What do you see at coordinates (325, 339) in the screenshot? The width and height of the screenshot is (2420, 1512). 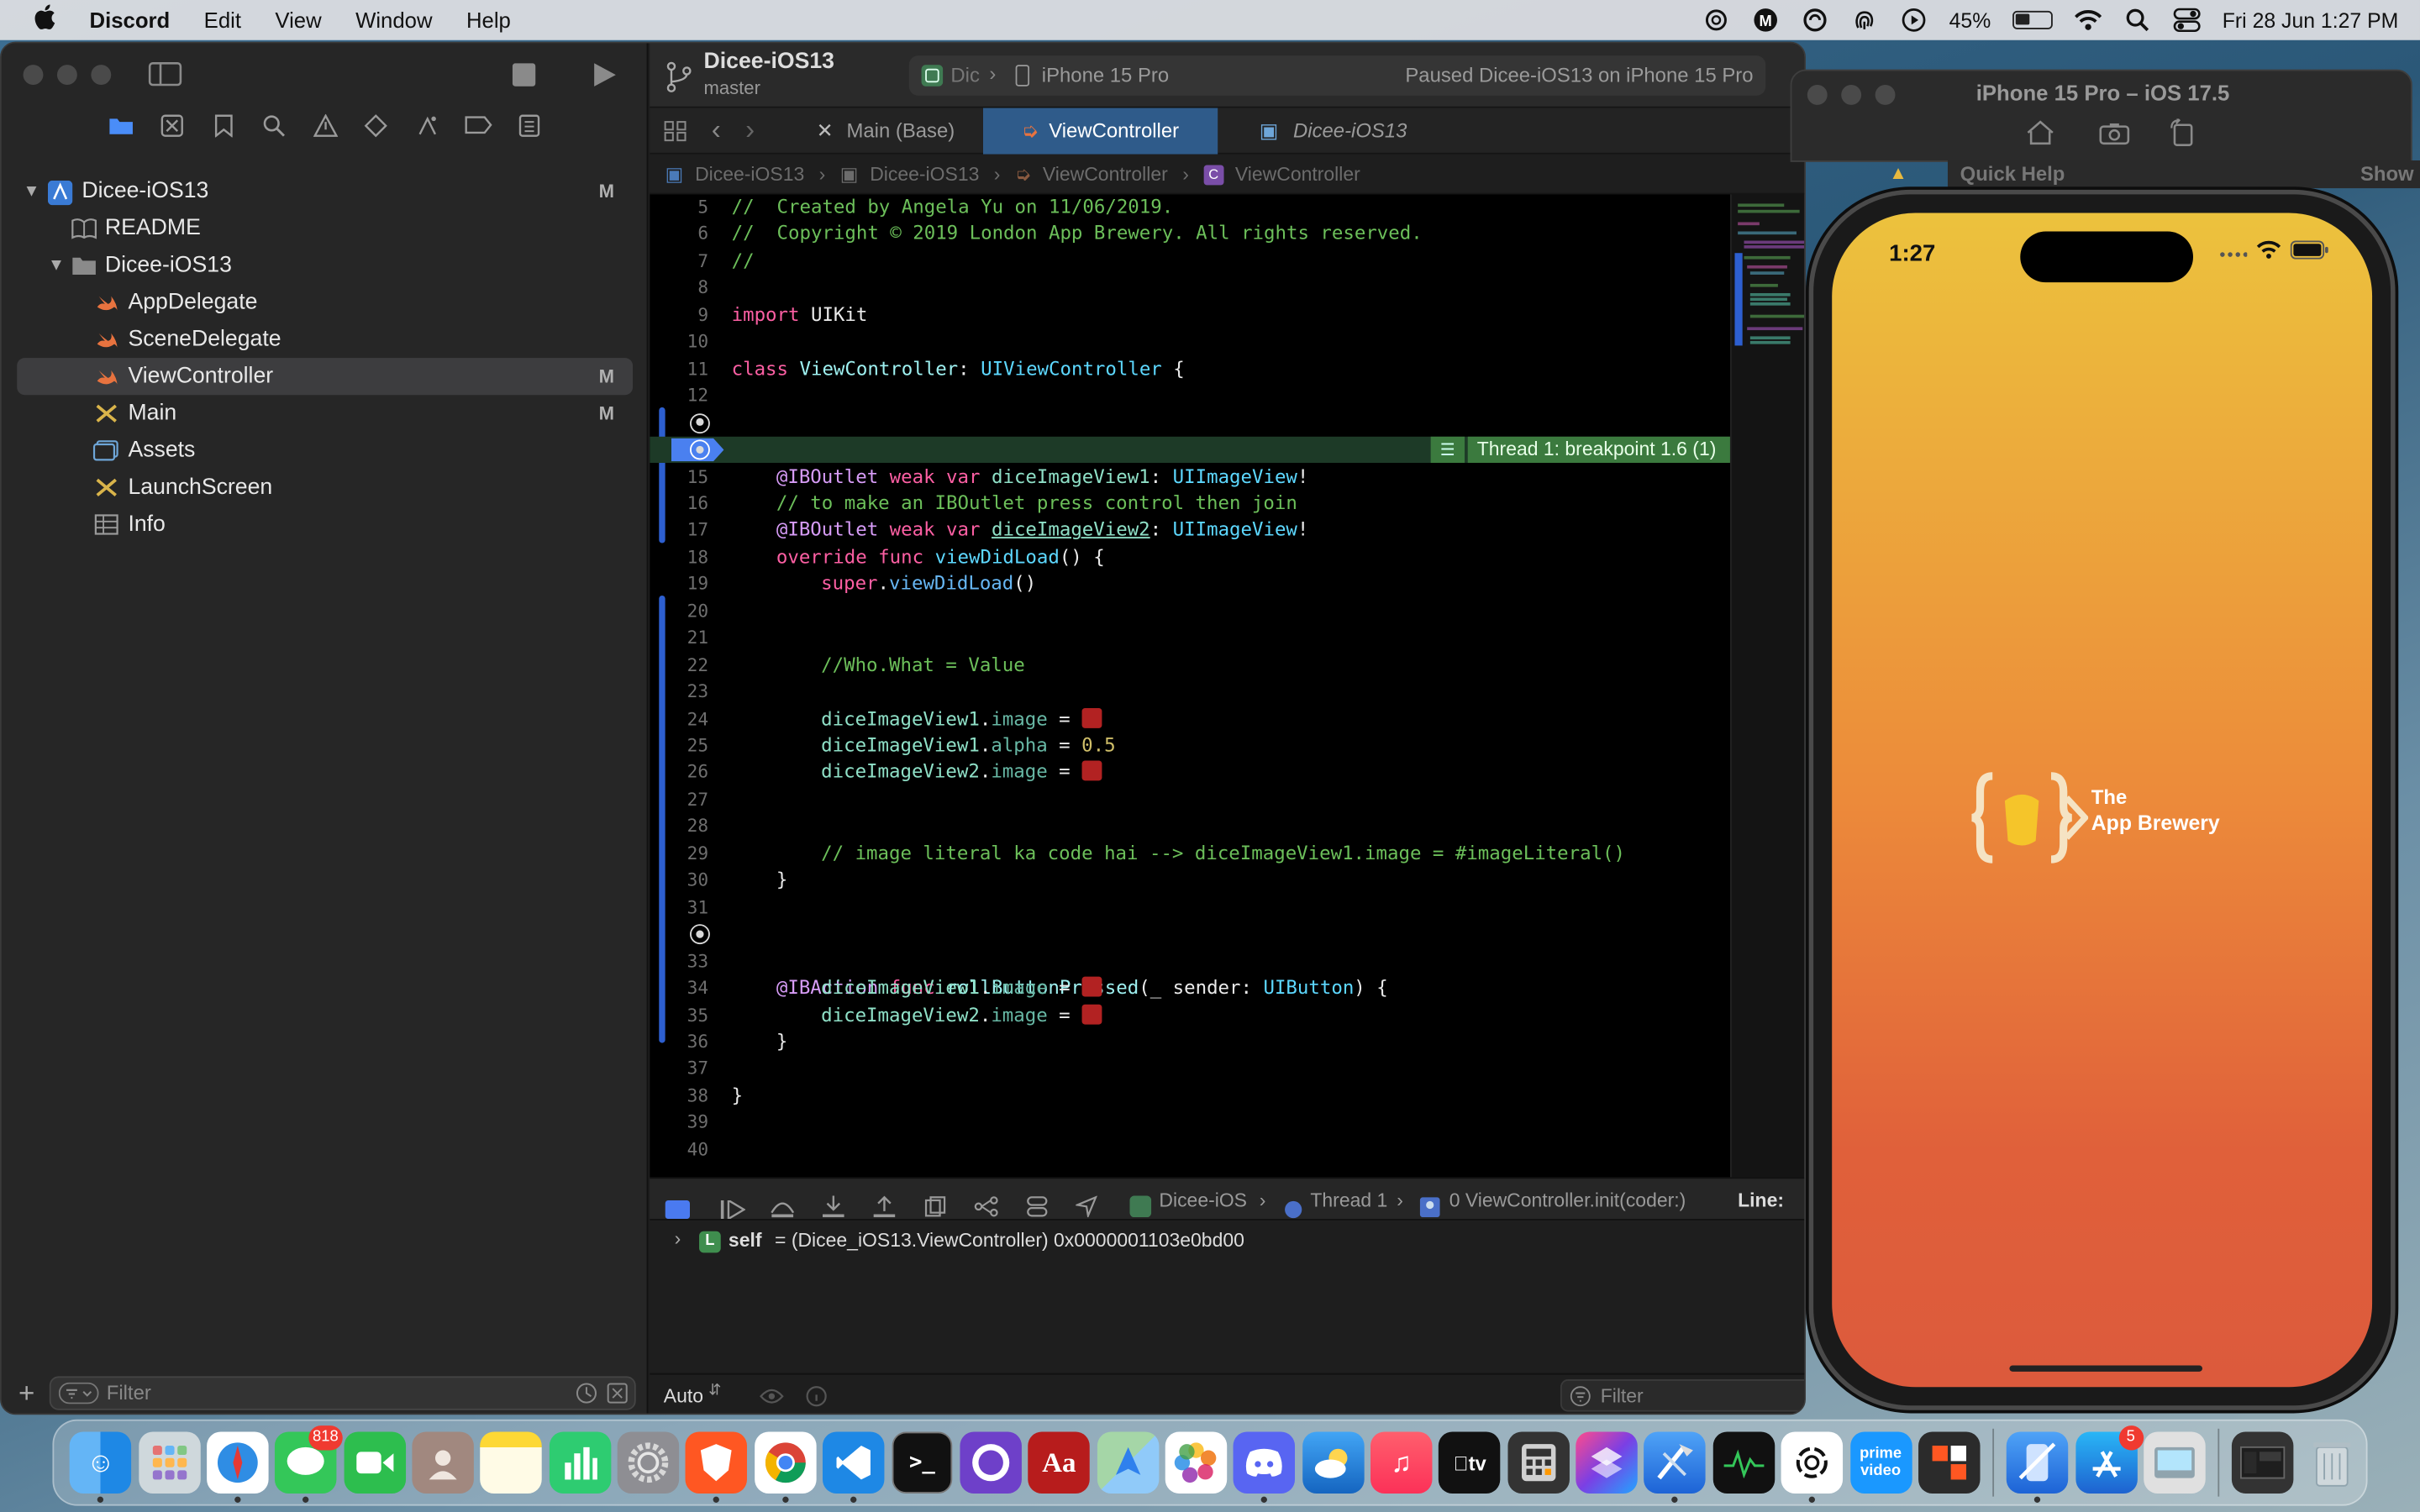 I see `tree-item-scenedelegate: SceneDelegate` at bounding box center [325, 339].